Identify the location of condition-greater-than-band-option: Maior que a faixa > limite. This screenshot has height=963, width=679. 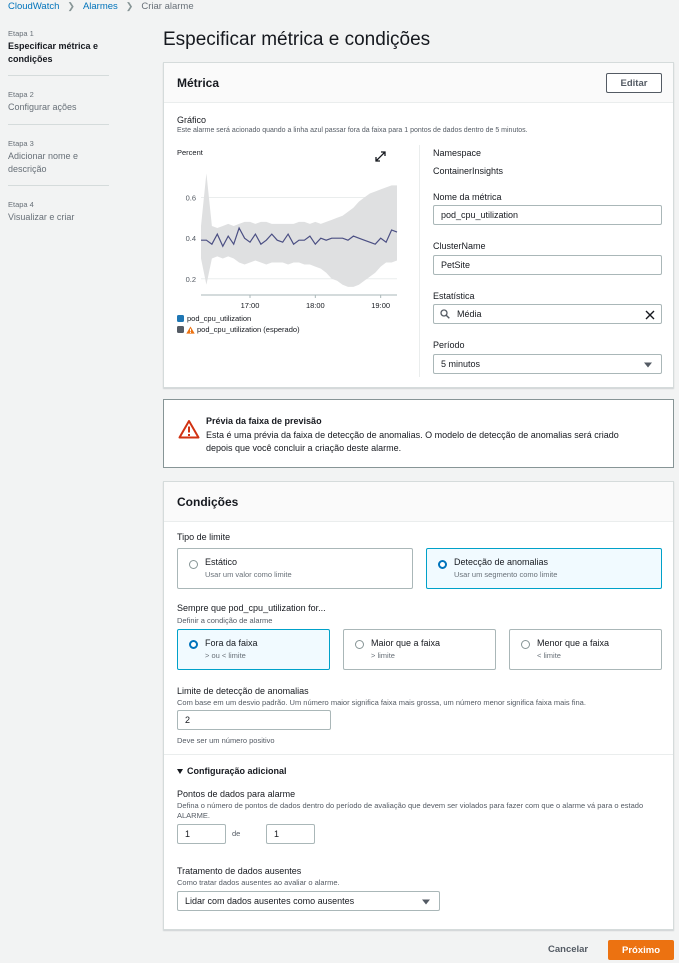
(419, 649).